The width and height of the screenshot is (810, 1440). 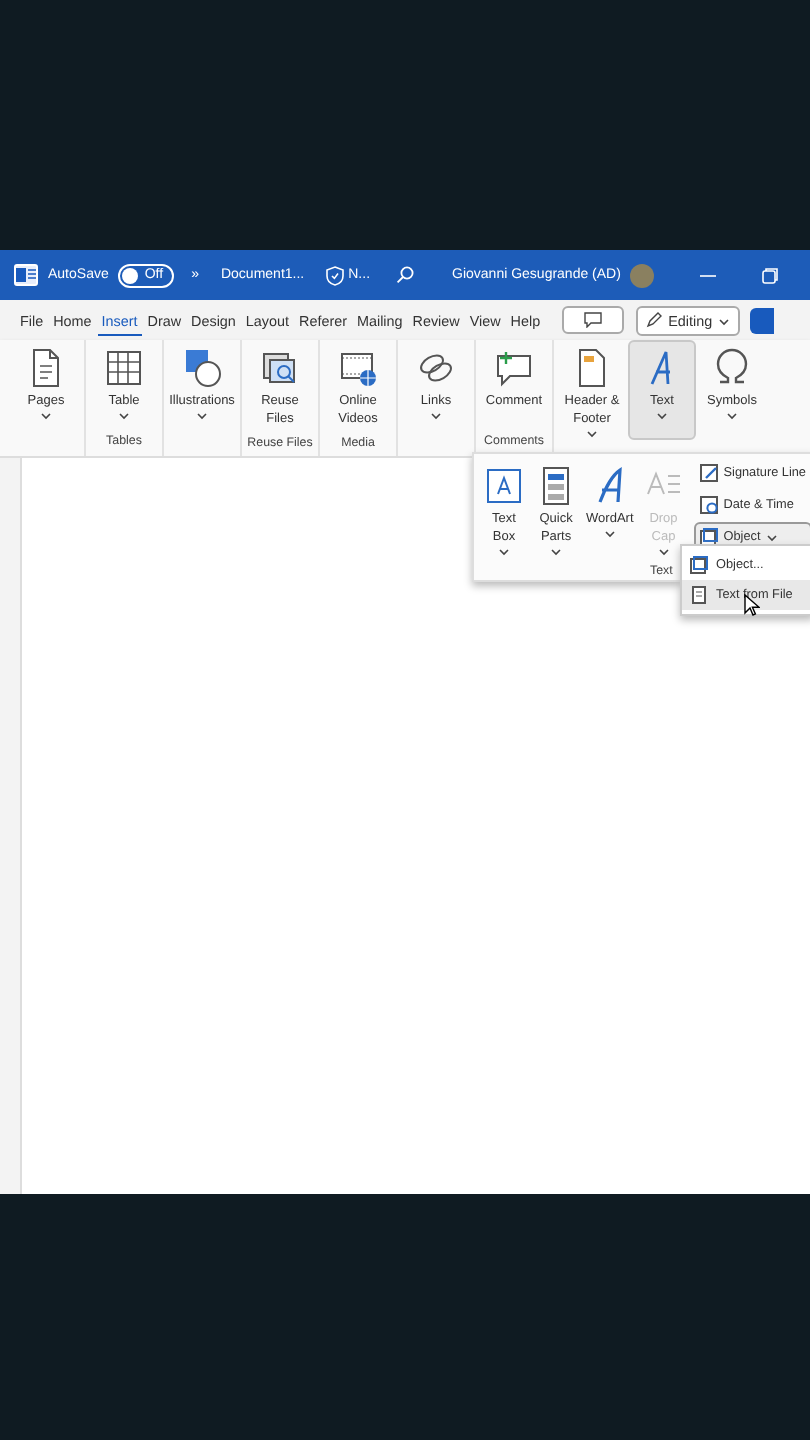 What do you see at coordinates (358, 368) in the screenshot?
I see `video-icon` at bounding box center [358, 368].